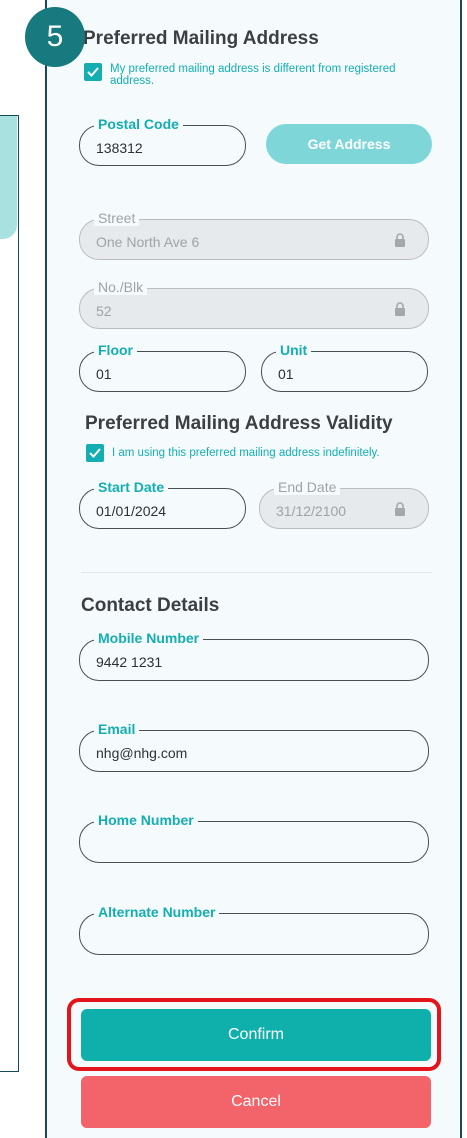 This screenshot has width=467, height=1138. Describe the element at coordinates (115, 350) in the screenshot. I see `floor-label: Floor` at that location.